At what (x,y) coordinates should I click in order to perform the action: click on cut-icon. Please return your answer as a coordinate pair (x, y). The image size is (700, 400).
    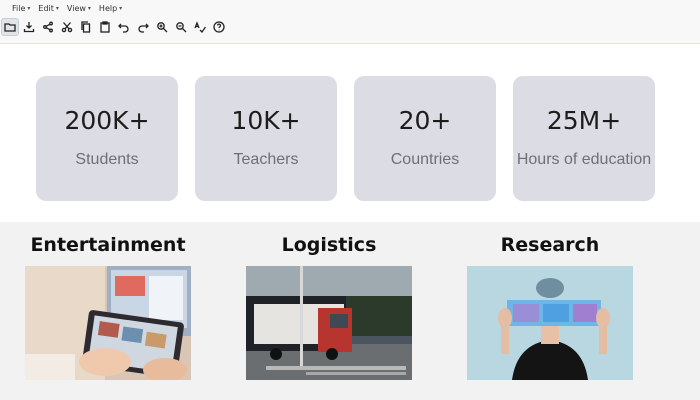
    Looking at the image, I should click on (67, 27).